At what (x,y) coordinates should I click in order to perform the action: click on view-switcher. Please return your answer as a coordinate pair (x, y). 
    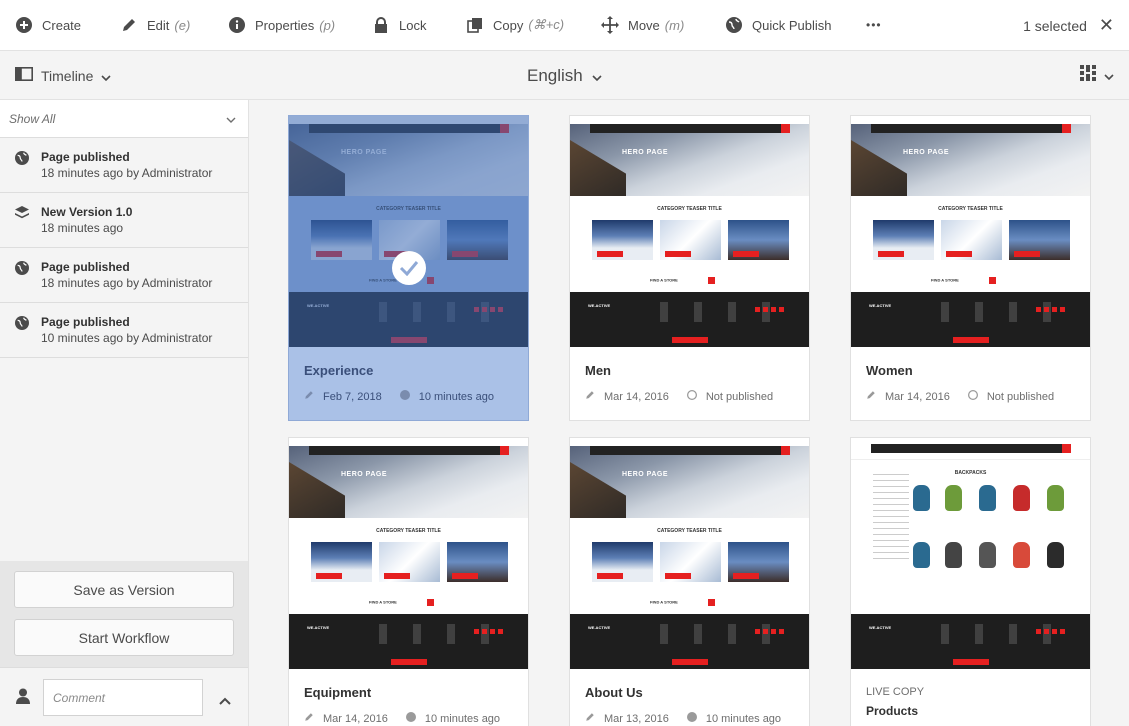
    Looking at the image, I should click on (1097, 75).